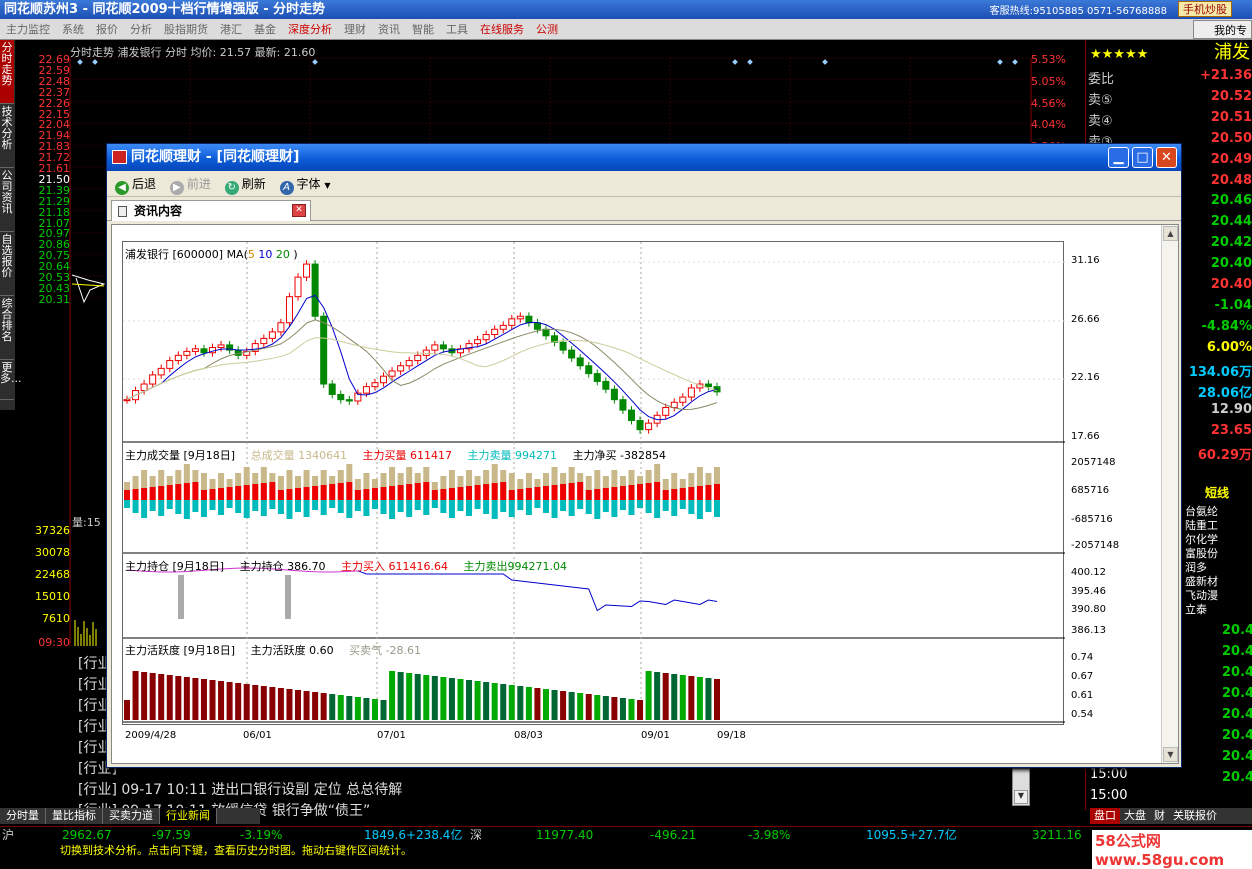 The height and width of the screenshot is (869, 1252). Describe the element at coordinates (355, 29) in the screenshot. I see `menu-item-8: 理财` at that location.